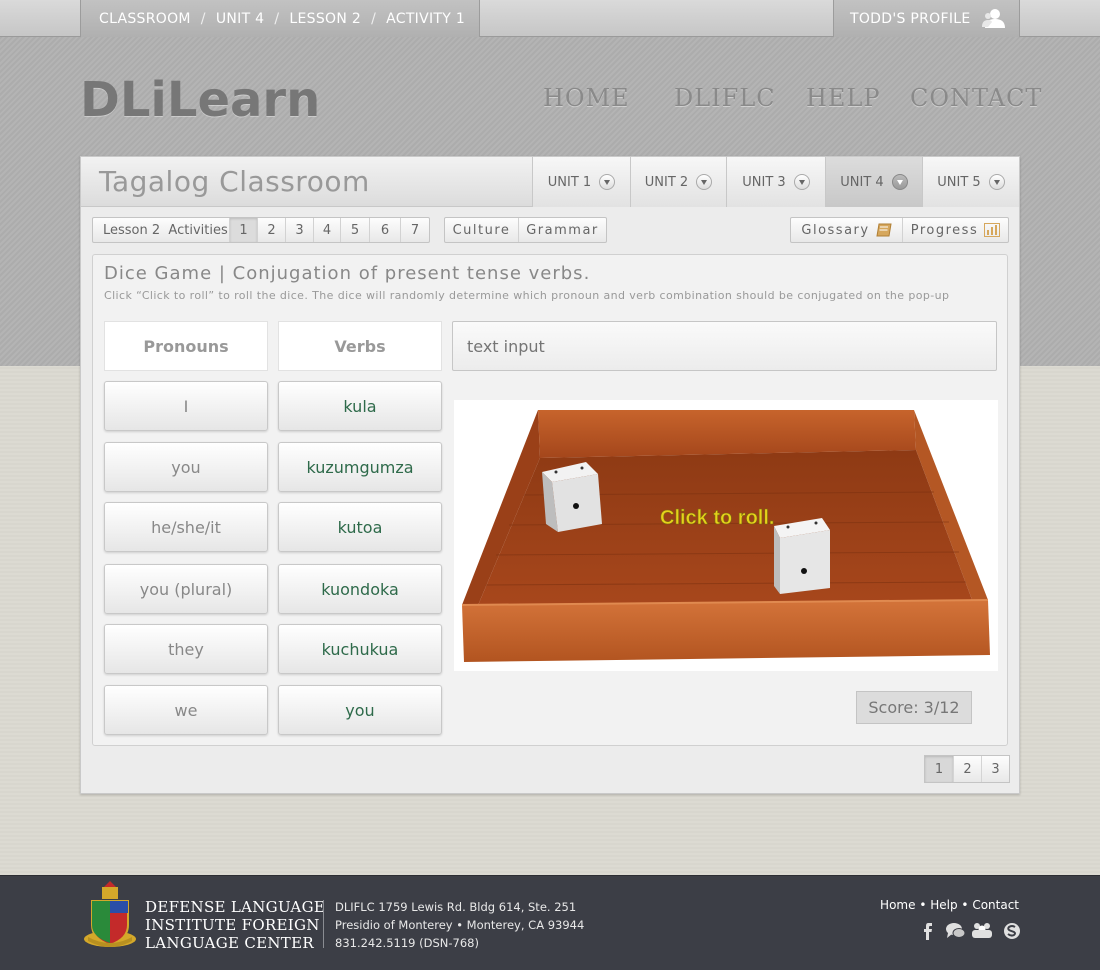 The height and width of the screenshot is (970, 1100). What do you see at coordinates (572, 497) in the screenshot?
I see `die-left` at bounding box center [572, 497].